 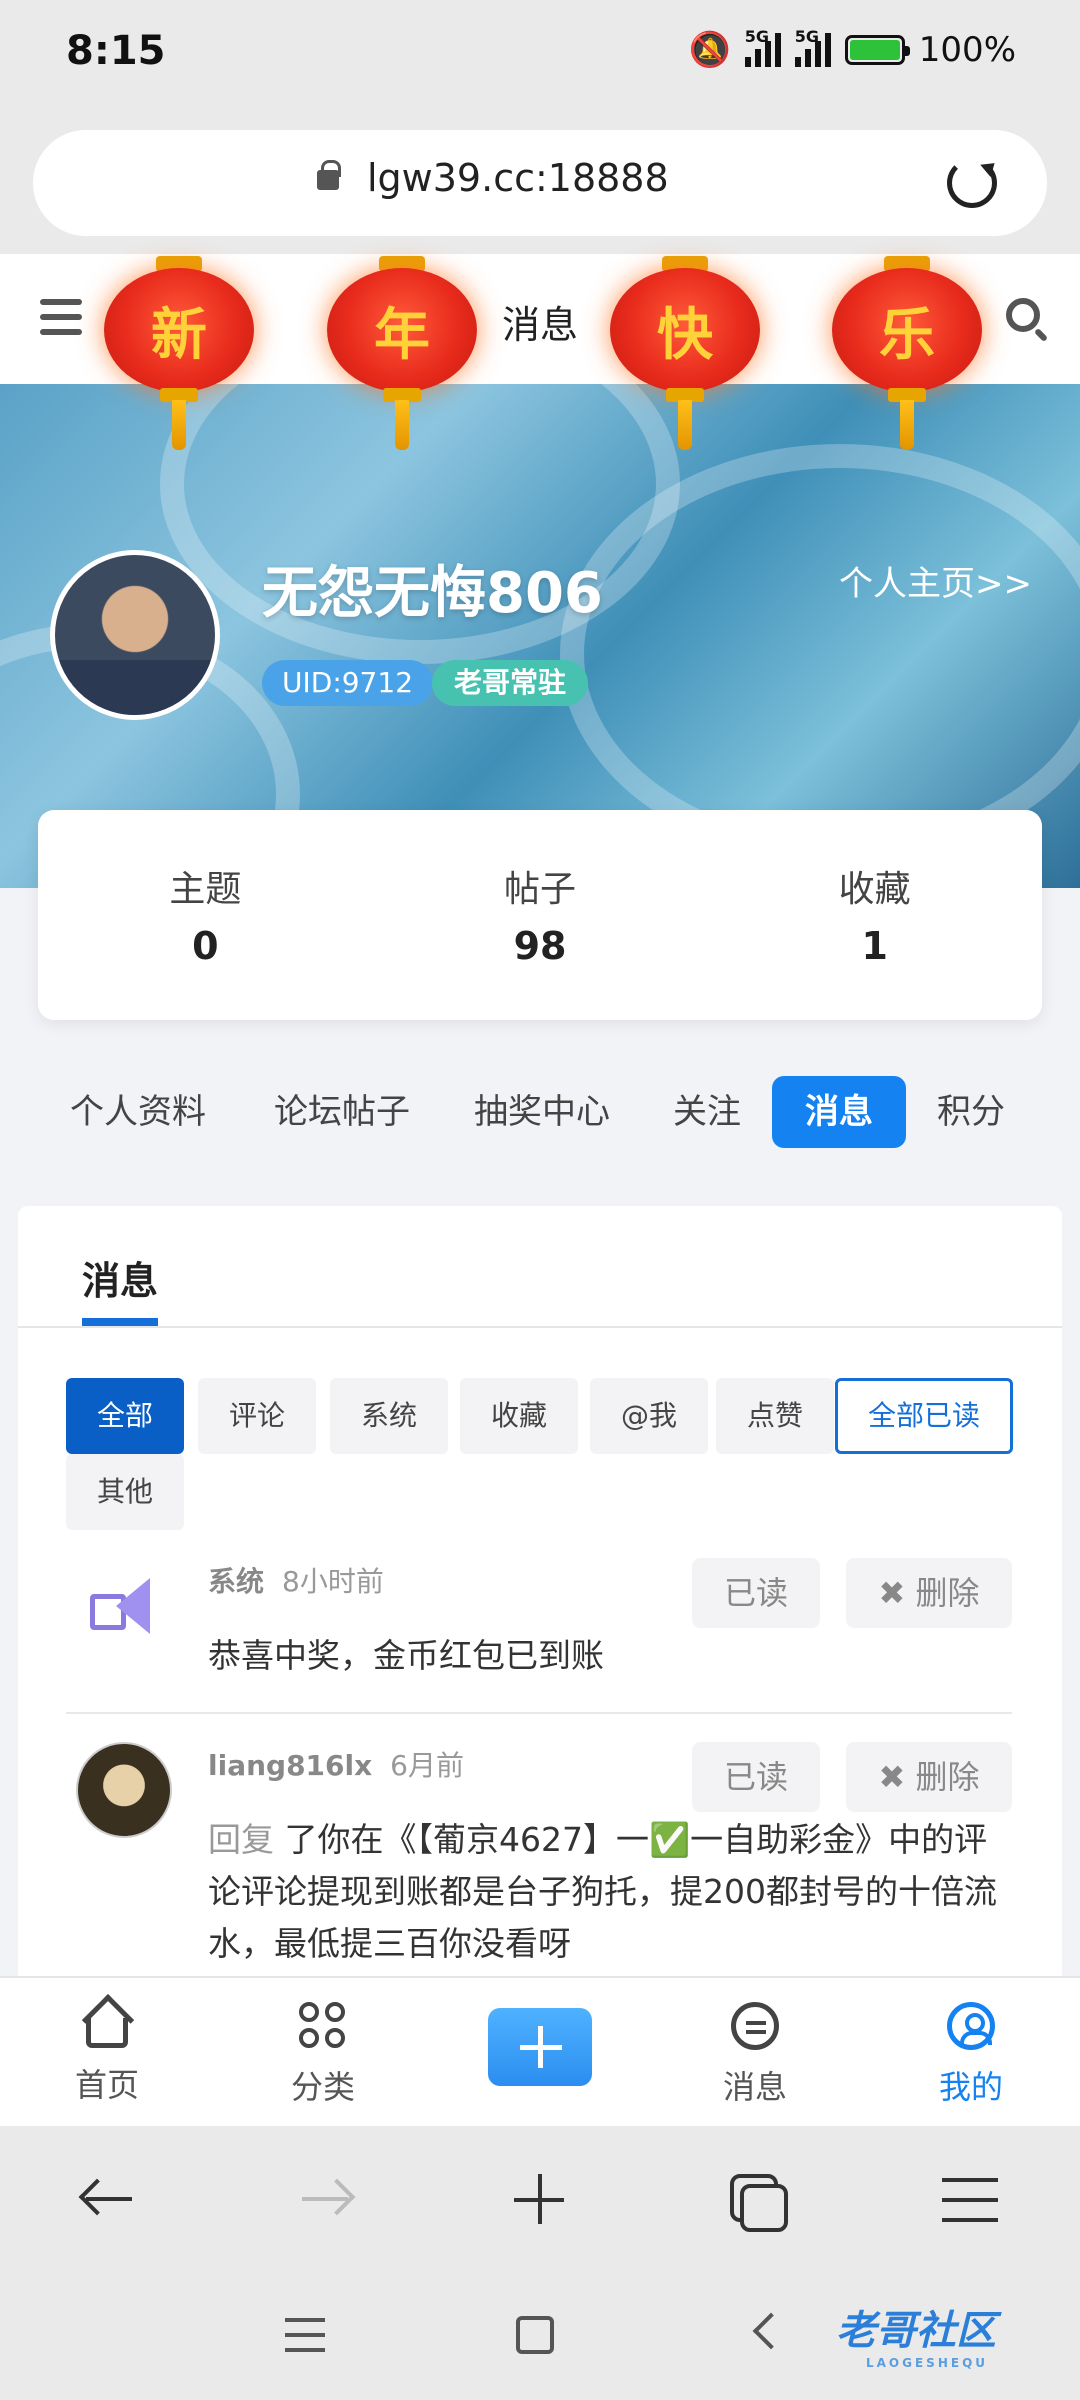 I want to click on home-button-icon, so click(x=535, y=2335).